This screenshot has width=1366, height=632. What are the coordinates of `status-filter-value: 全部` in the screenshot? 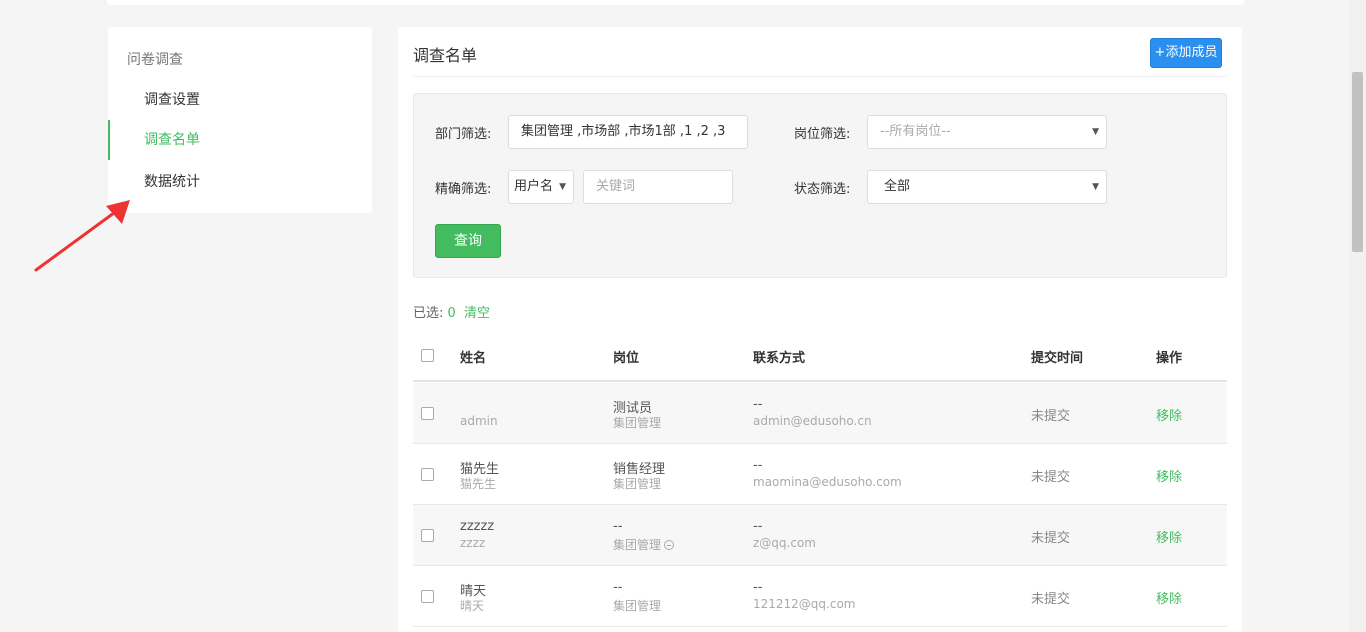 It's located at (897, 186).